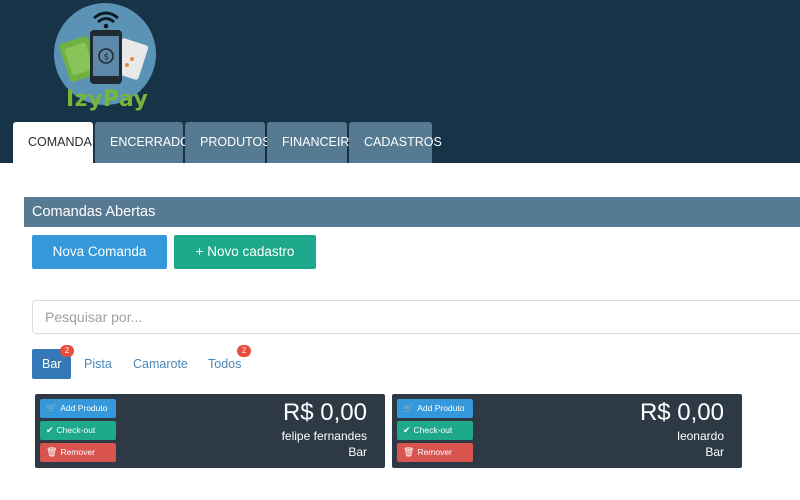 Image resolution: width=800 pixels, height=500 pixels. I want to click on new-register-button: + Novo cadastro, so click(245, 252).